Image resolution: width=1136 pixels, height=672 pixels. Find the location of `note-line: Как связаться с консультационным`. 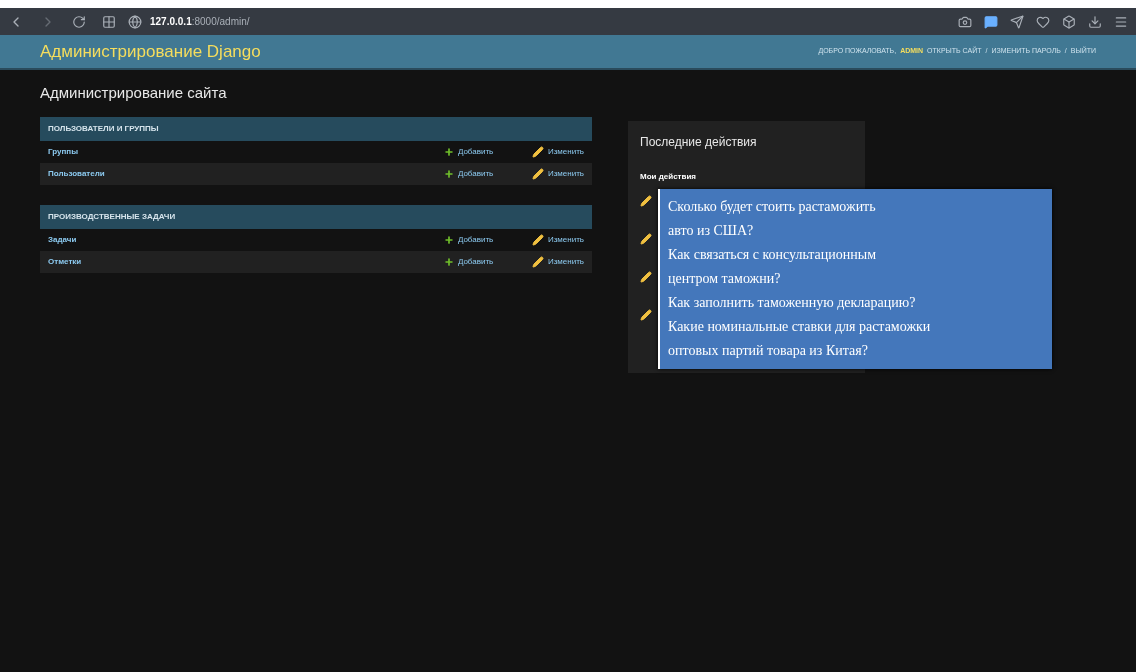

note-line: Как связаться с консультационным is located at coordinates (773, 255).